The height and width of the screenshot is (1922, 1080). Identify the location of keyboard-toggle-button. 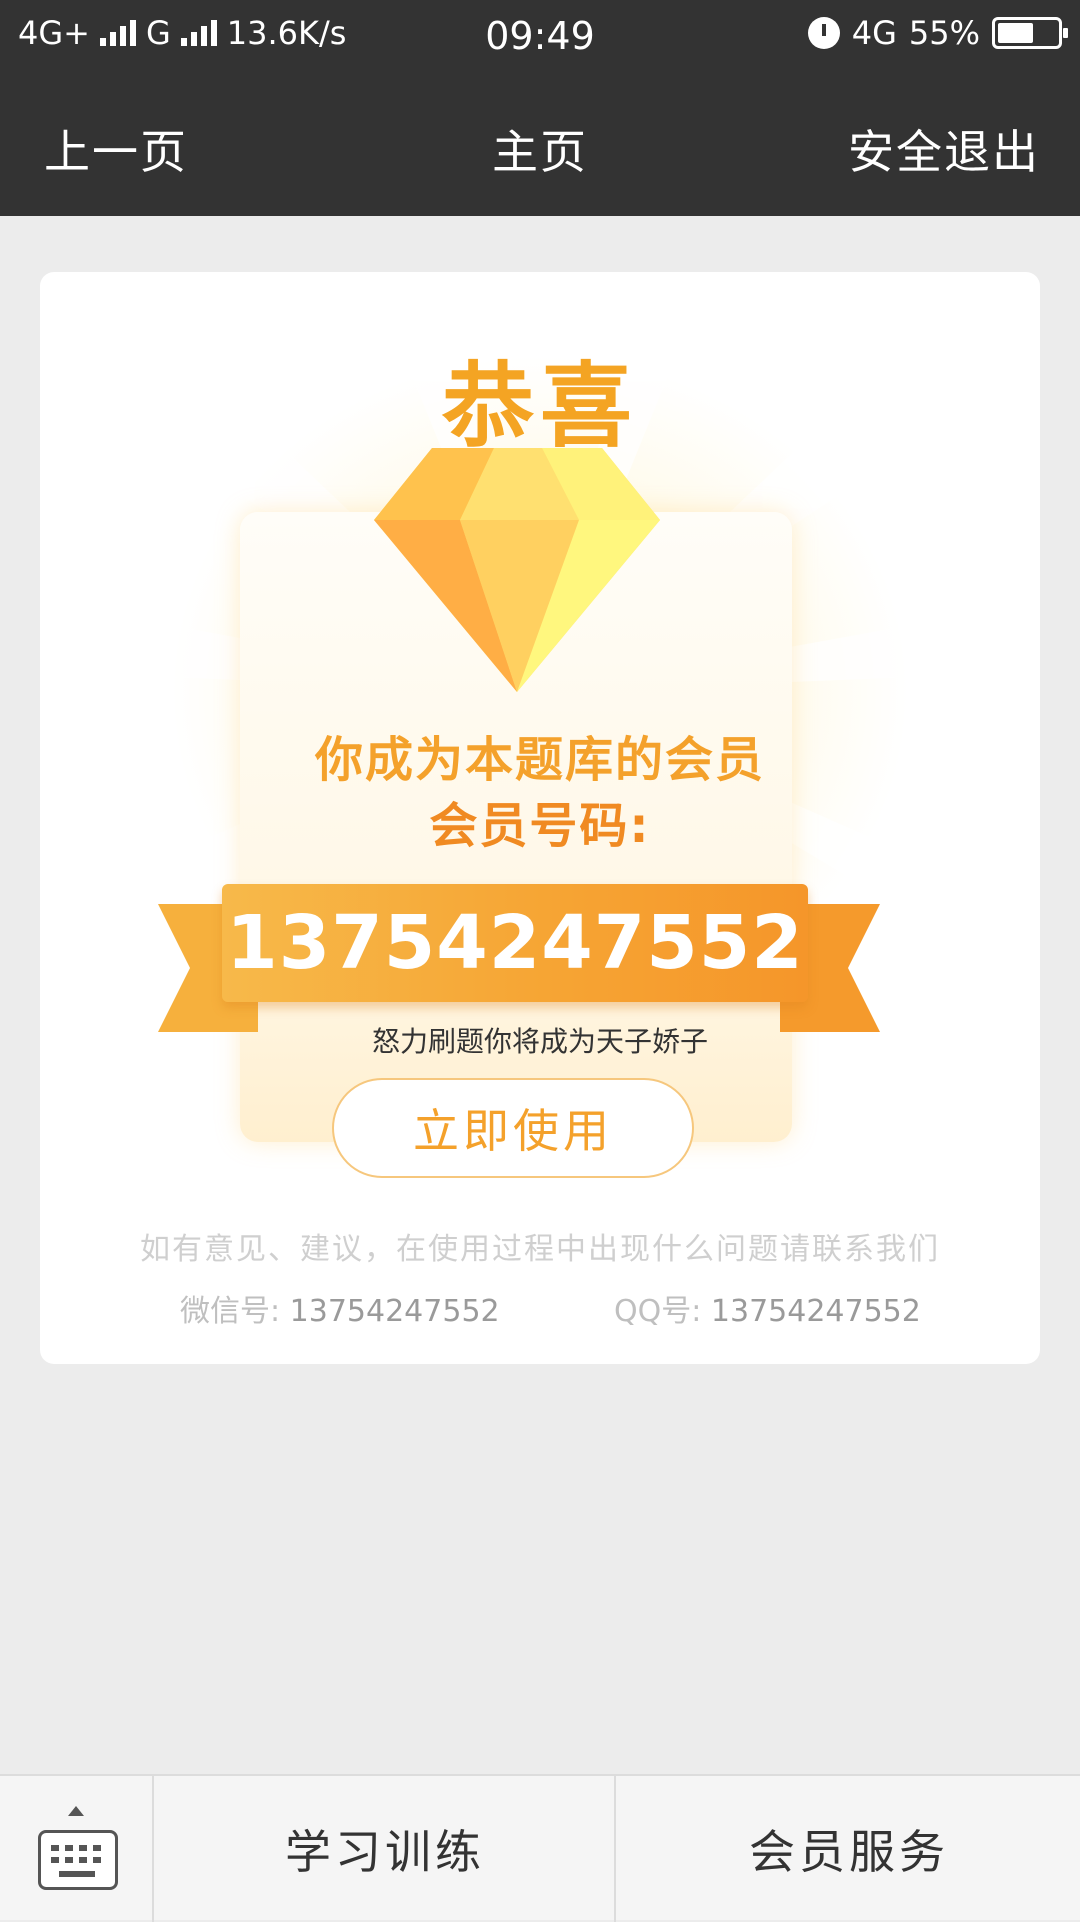
(77, 1849).